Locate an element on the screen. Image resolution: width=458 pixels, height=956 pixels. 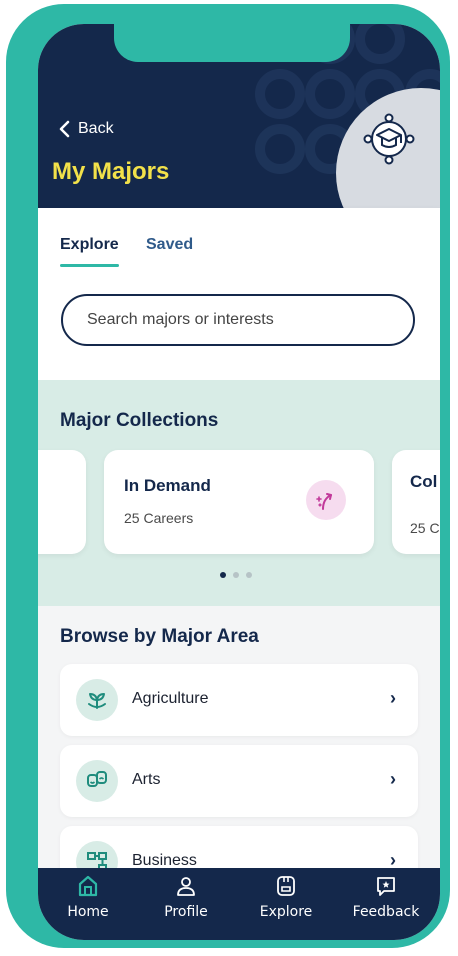
back-label: Back is located at coordinates (96, 128).